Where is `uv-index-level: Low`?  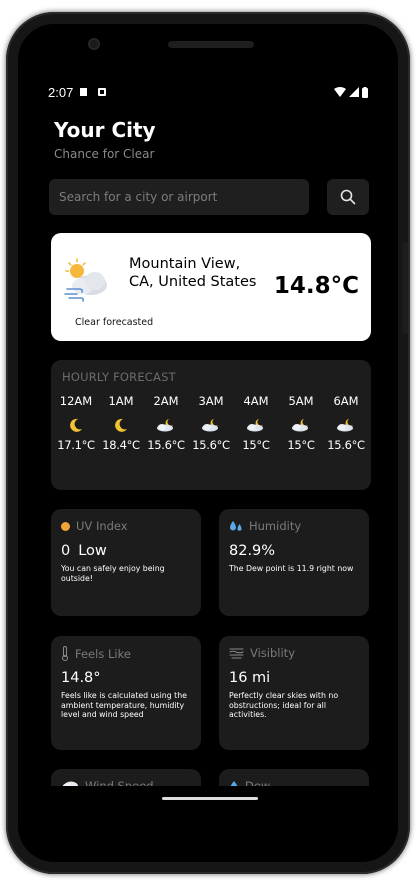 uv-index-level: Low is located at coordinates (92, 551).